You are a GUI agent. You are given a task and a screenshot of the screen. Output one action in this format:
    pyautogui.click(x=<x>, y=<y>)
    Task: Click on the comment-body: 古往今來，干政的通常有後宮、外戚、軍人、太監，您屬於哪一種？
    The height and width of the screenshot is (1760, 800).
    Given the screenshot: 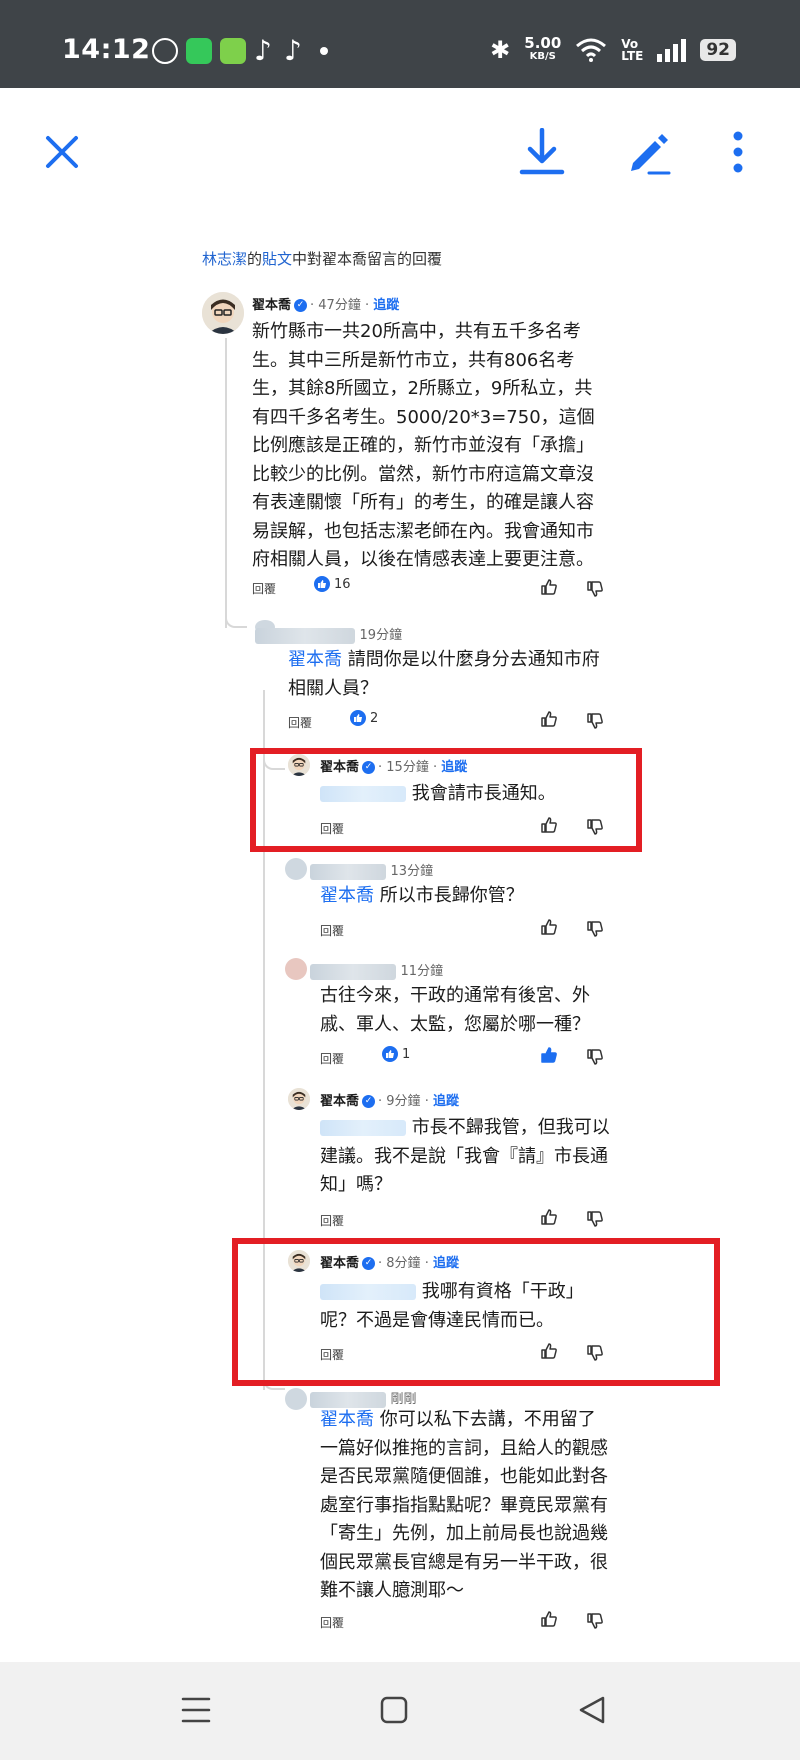 What is the action you would take?
    pyautogui.click(x=455, y=1010)
    